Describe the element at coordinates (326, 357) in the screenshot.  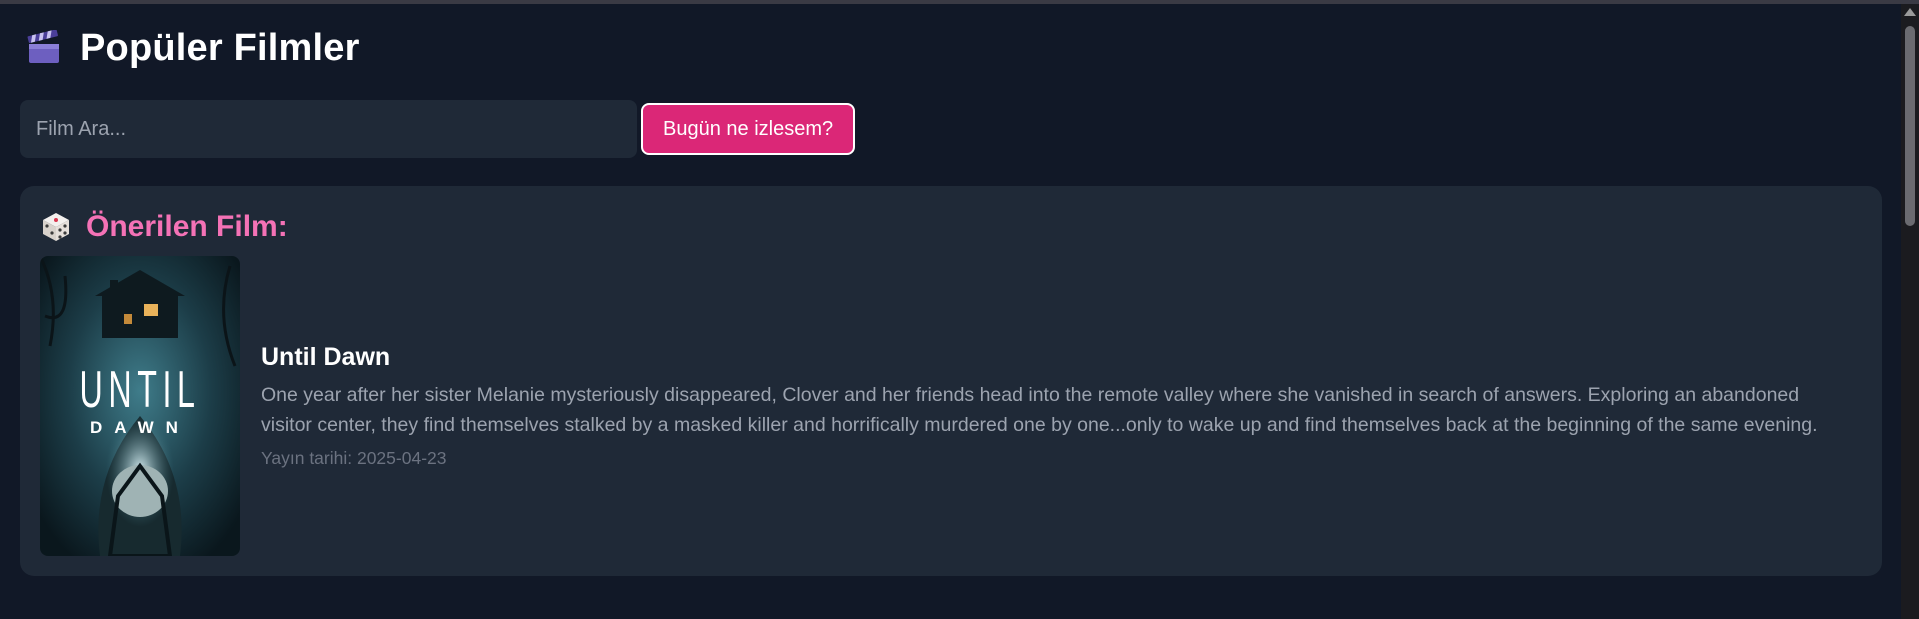
I see `movie-title: Until Dawn` at that location.